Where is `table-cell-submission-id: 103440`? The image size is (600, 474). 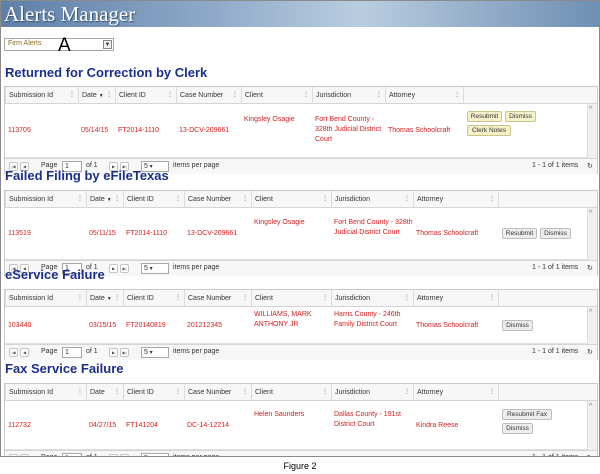 table-cell-submission-id: 103440 is located at coordinates (45, 326).